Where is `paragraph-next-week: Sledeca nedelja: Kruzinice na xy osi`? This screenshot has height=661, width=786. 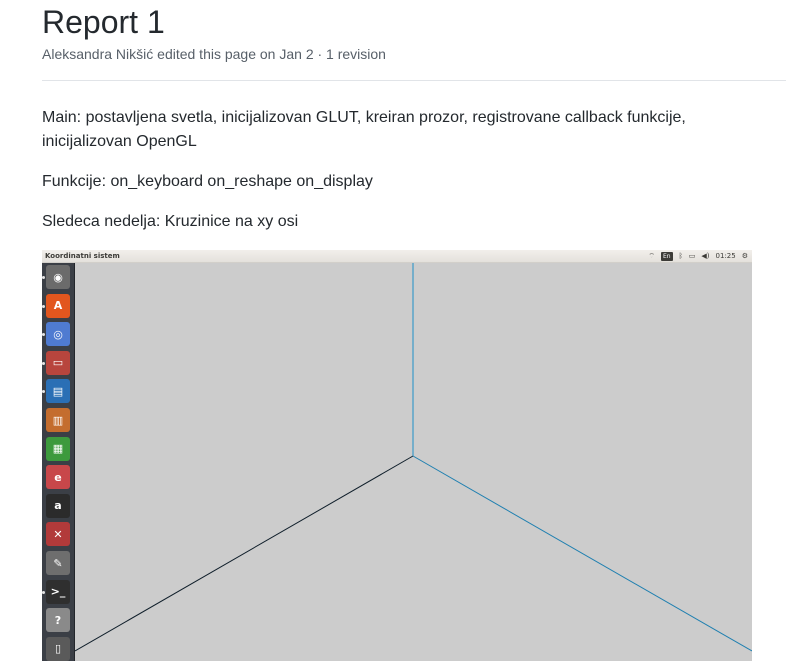 paragraph-next-week: Sledeca nedelja: Kruzinice na xy osi is located at coordinates (170, 221).